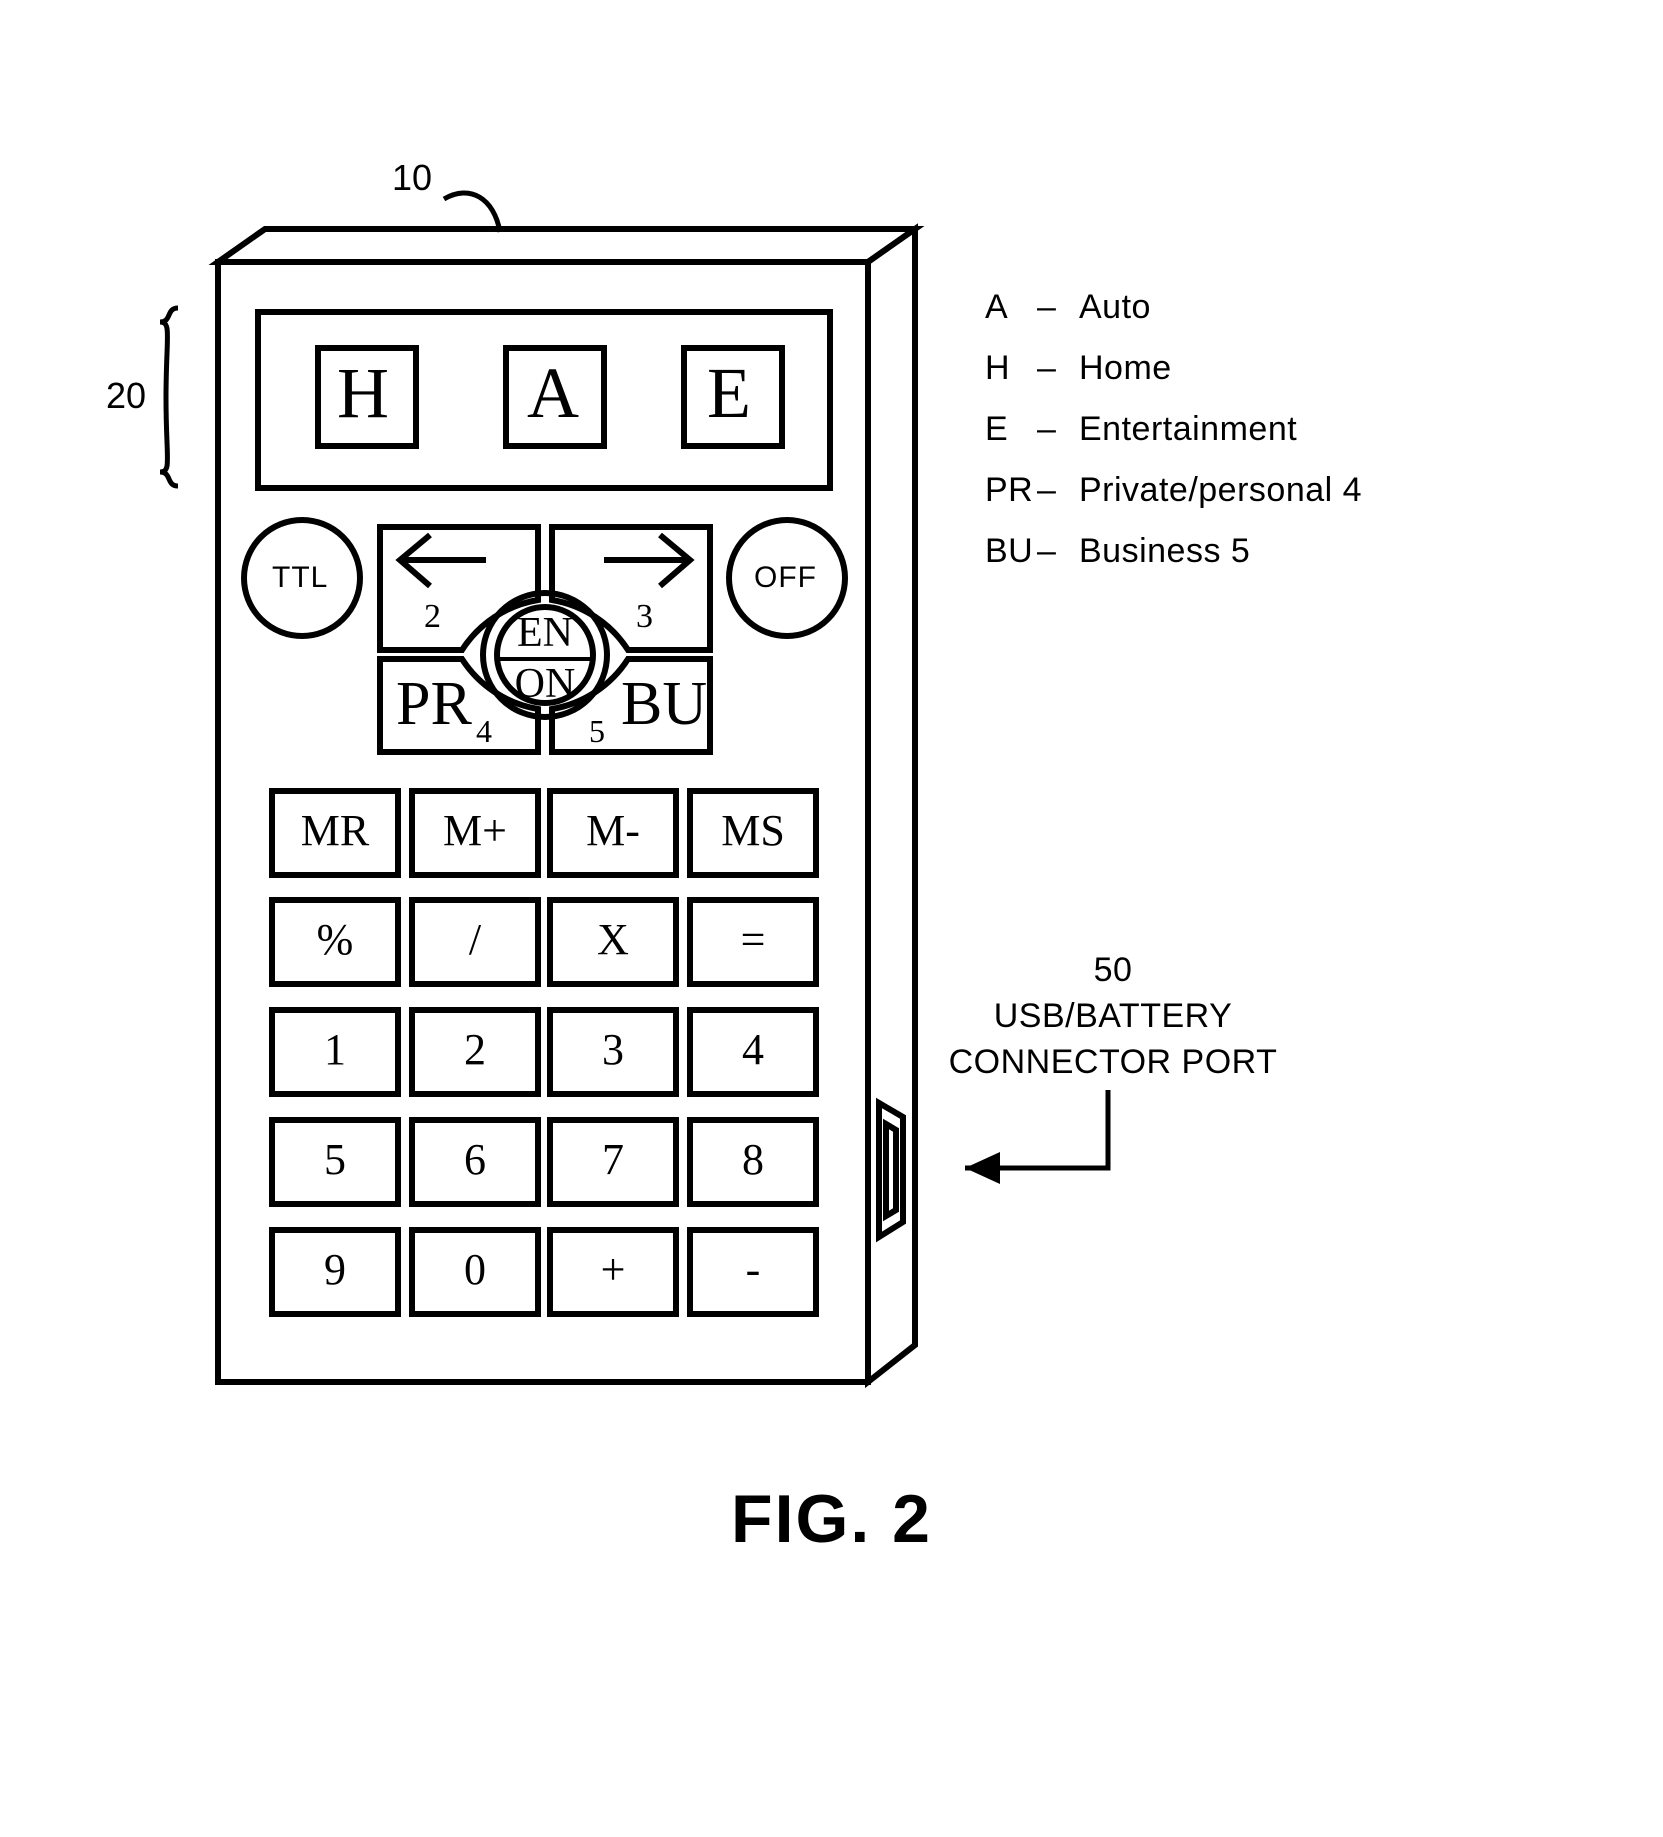  Describe the element at coordinates (1221, 490) in the screenshot. I see `legend-text-pr: Private/personal 4` at that location.